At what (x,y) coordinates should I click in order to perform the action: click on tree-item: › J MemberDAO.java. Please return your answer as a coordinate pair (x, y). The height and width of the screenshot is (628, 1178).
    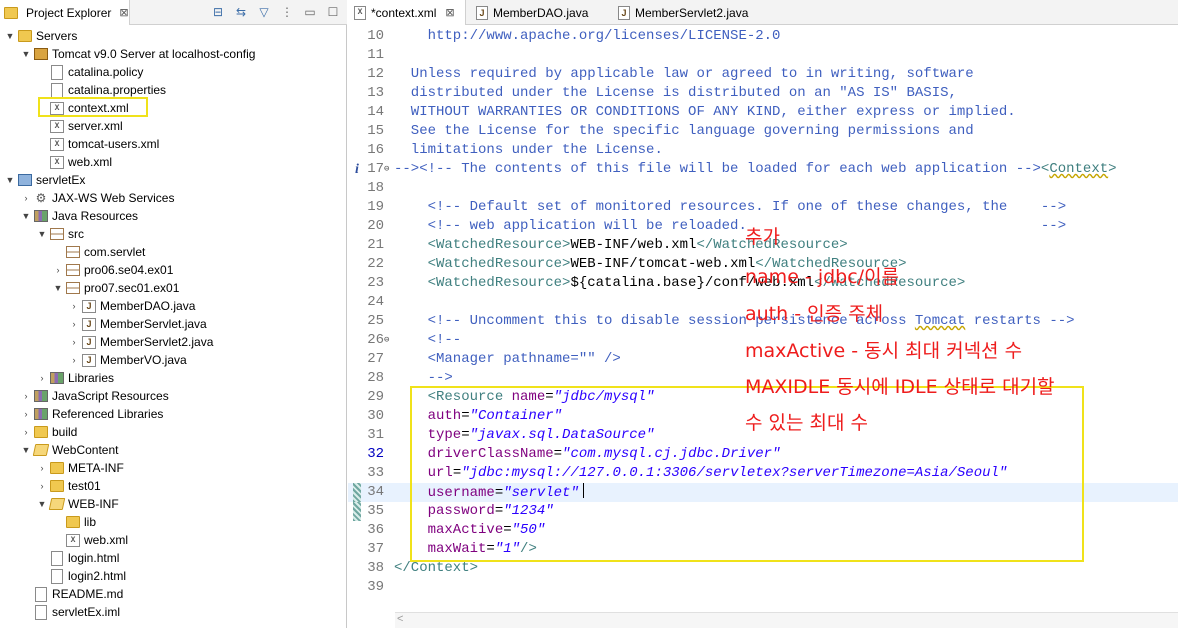
    Looking at the image, I should click on (172, 306).